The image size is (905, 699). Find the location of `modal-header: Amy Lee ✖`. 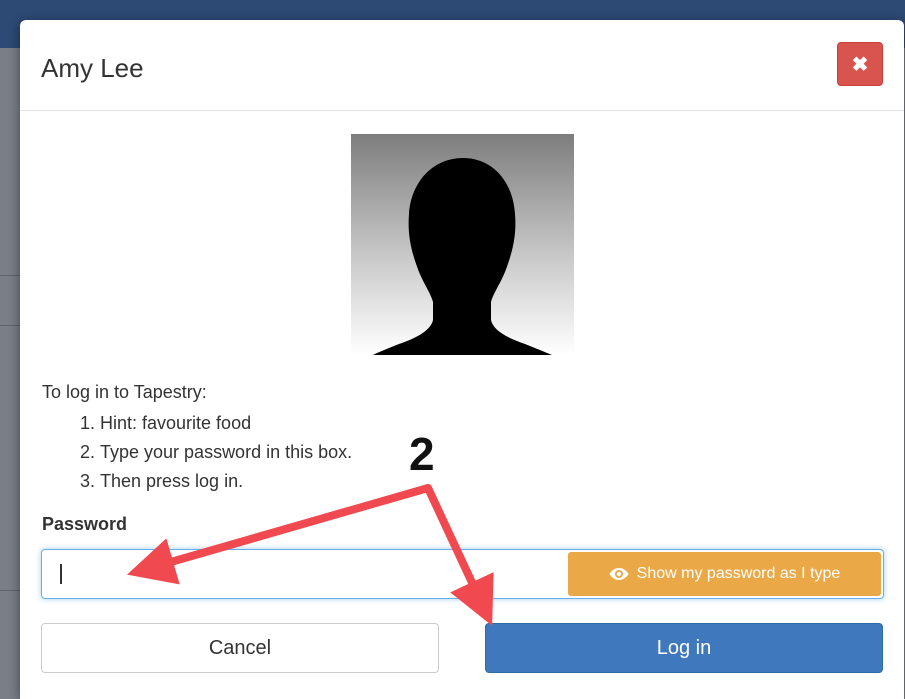

modal-header: Amy Lee ✖ is located at coordinates (462, 65).